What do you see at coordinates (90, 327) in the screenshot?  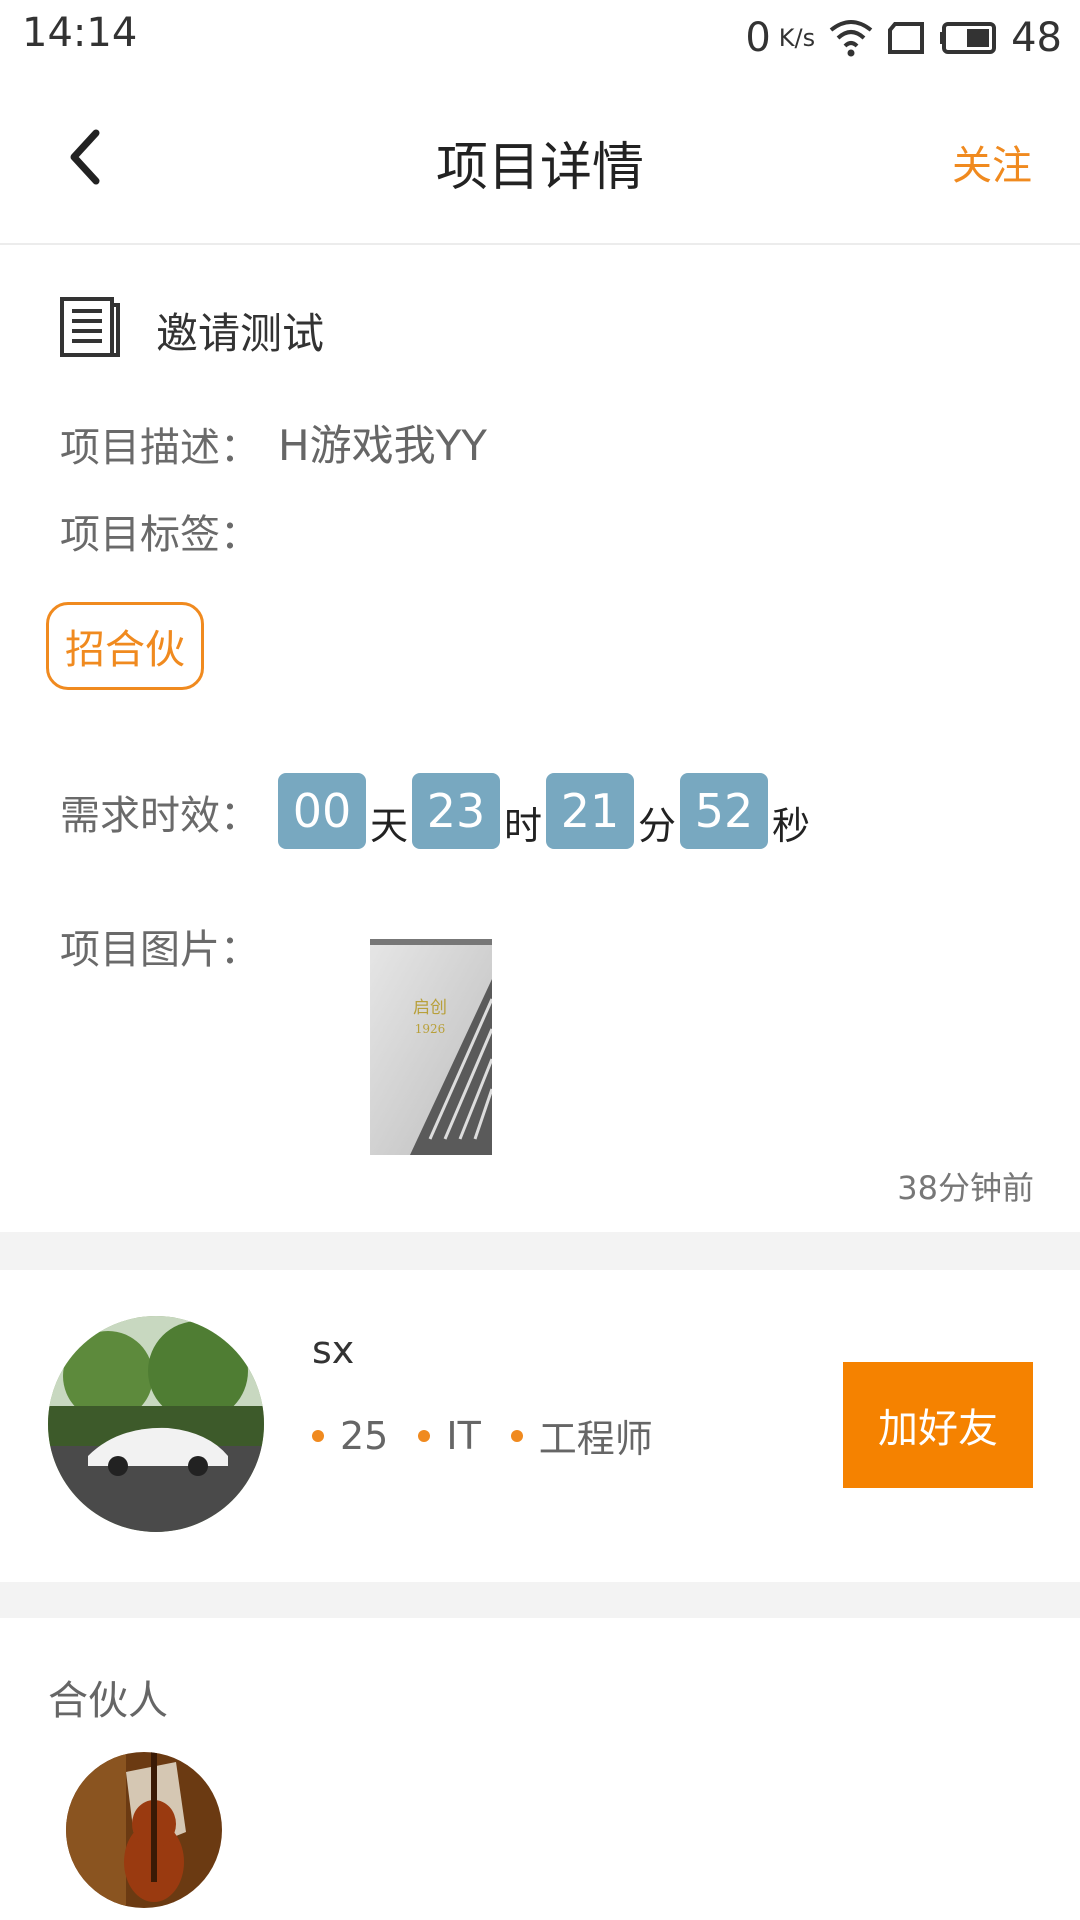 I see `document-icon` at bounding box center [90, 327].